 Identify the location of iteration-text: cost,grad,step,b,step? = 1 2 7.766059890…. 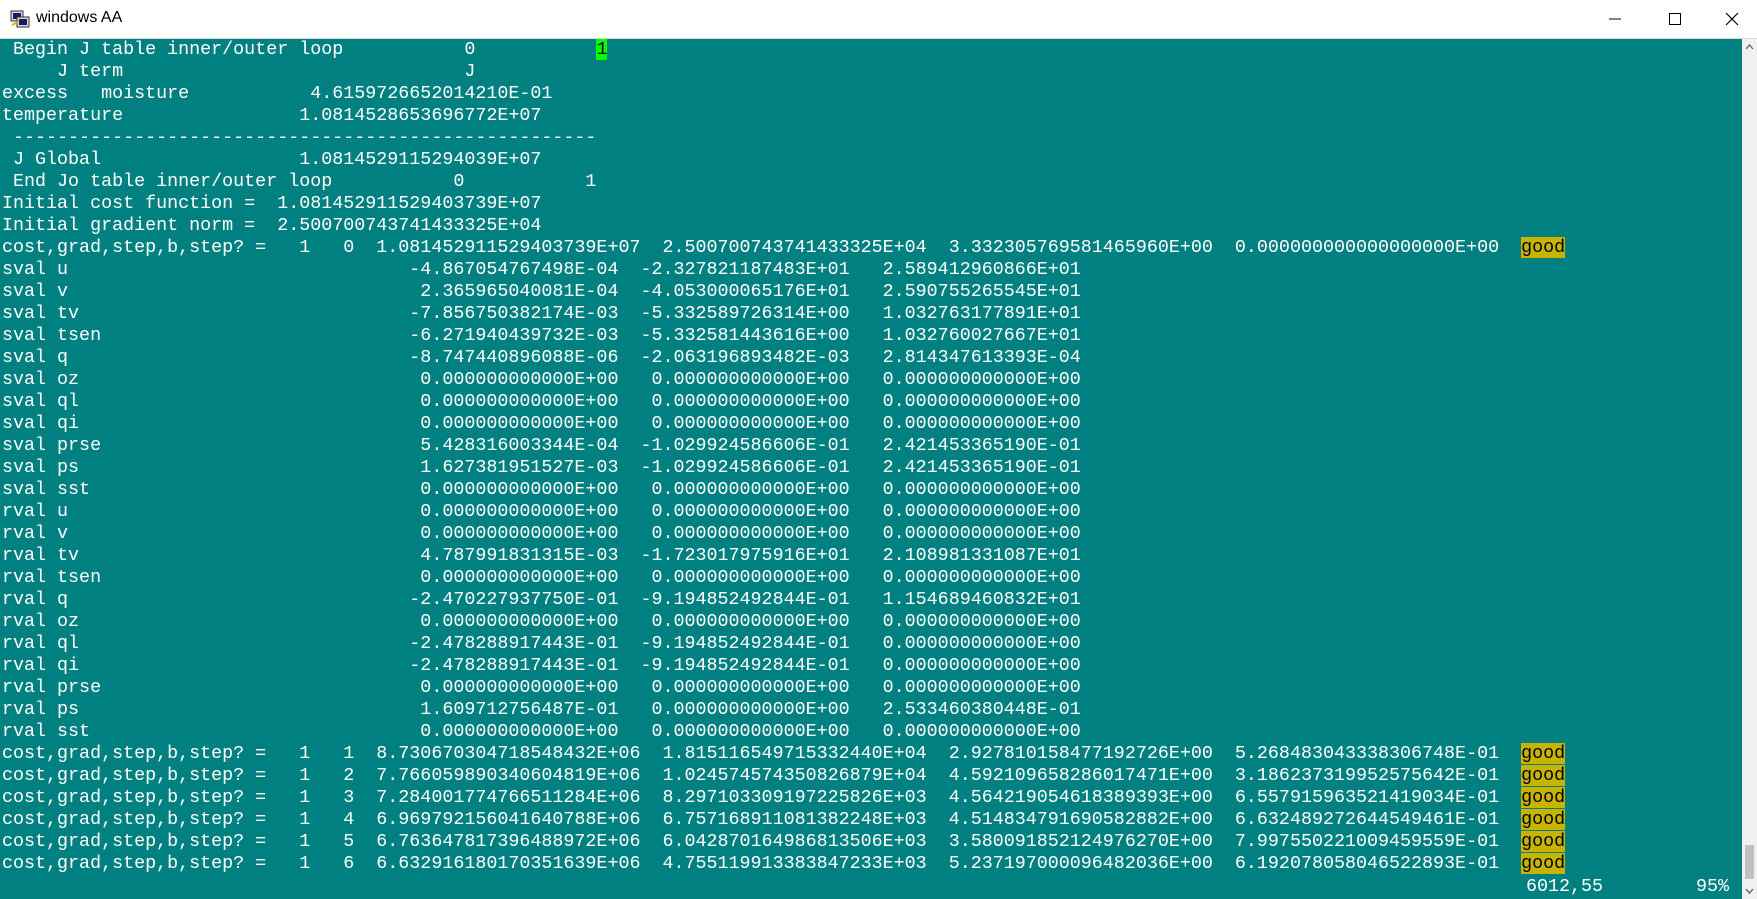
(762, 775).